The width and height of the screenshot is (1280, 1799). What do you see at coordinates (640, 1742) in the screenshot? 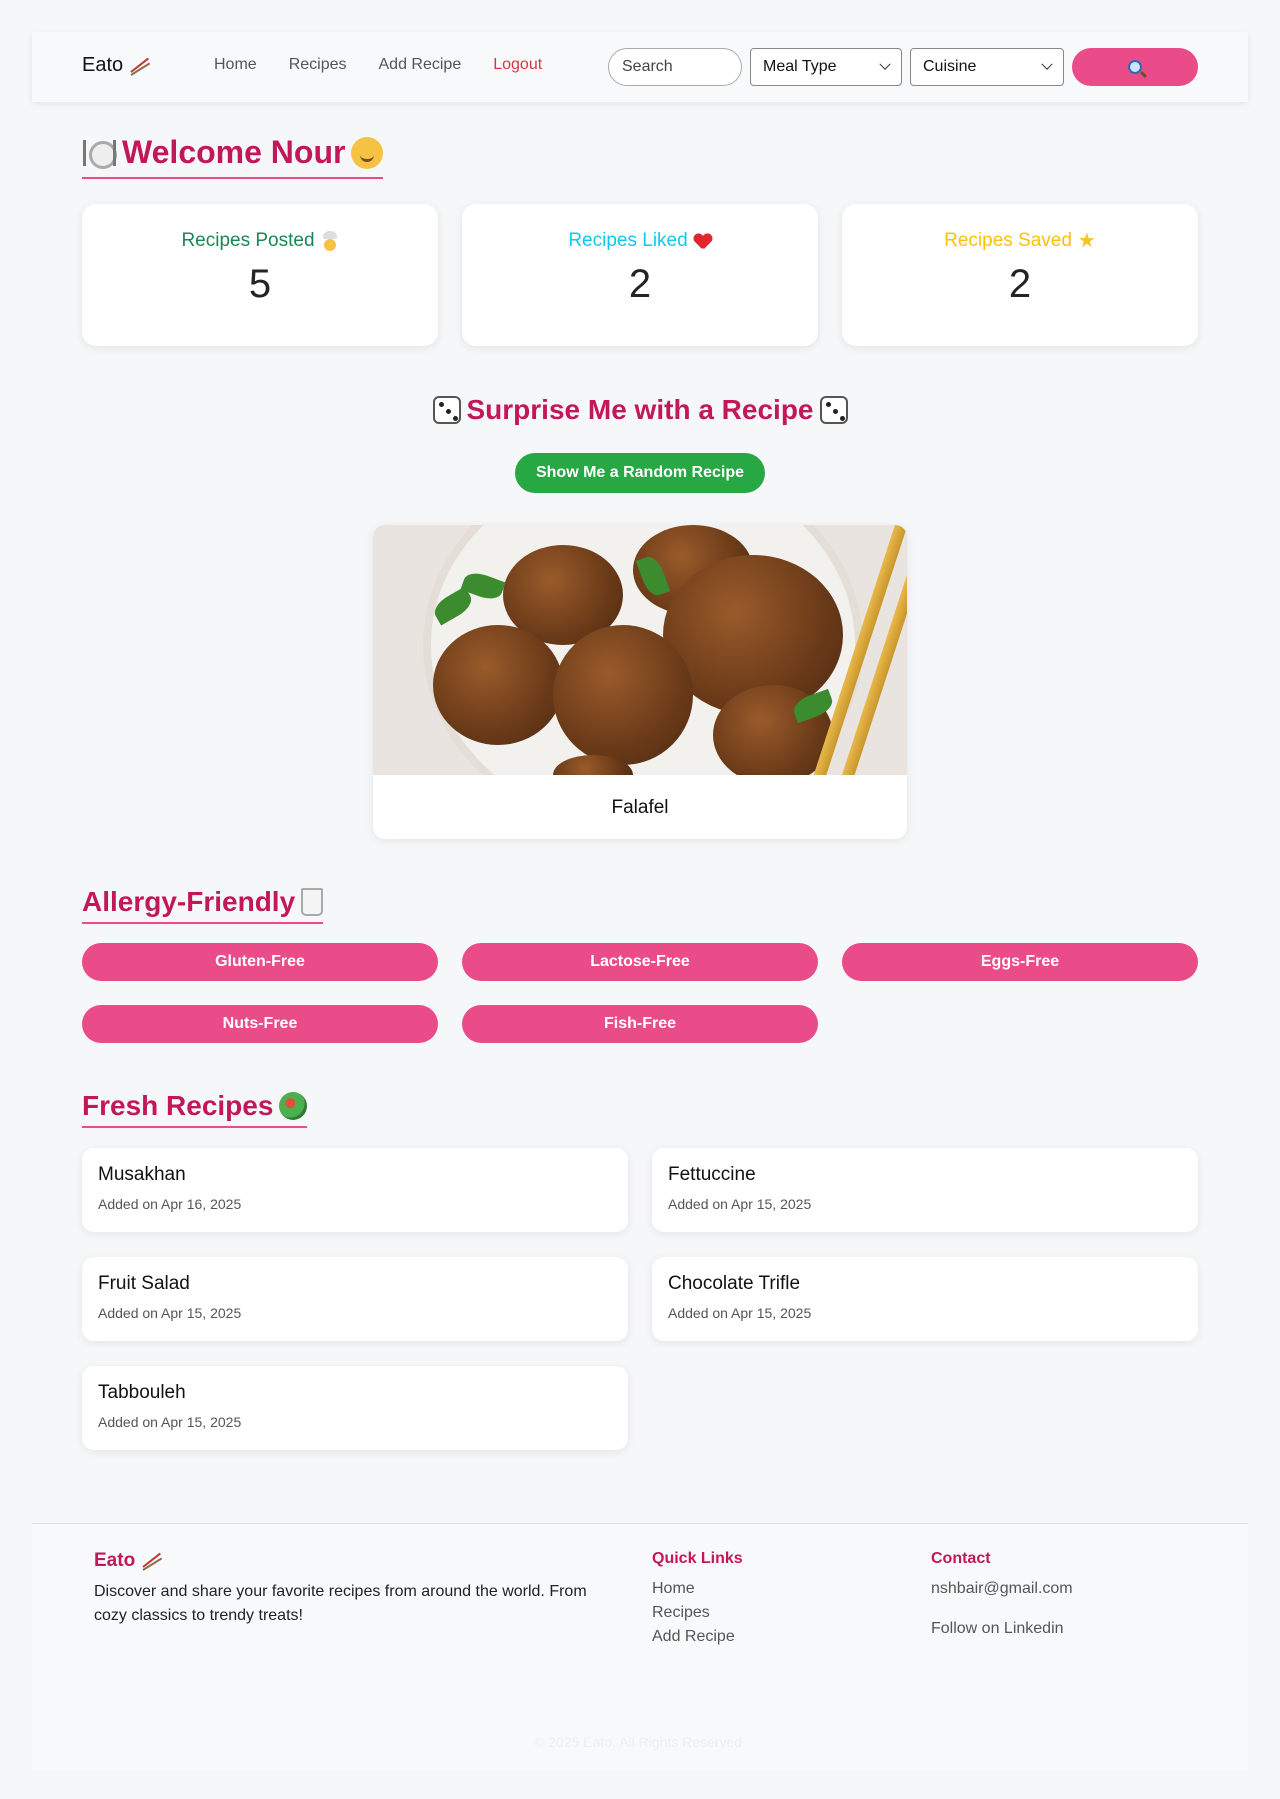
I see `copyright: © 2025 Eato. All Rights Reserved.` at bounding box center [640, 1742].